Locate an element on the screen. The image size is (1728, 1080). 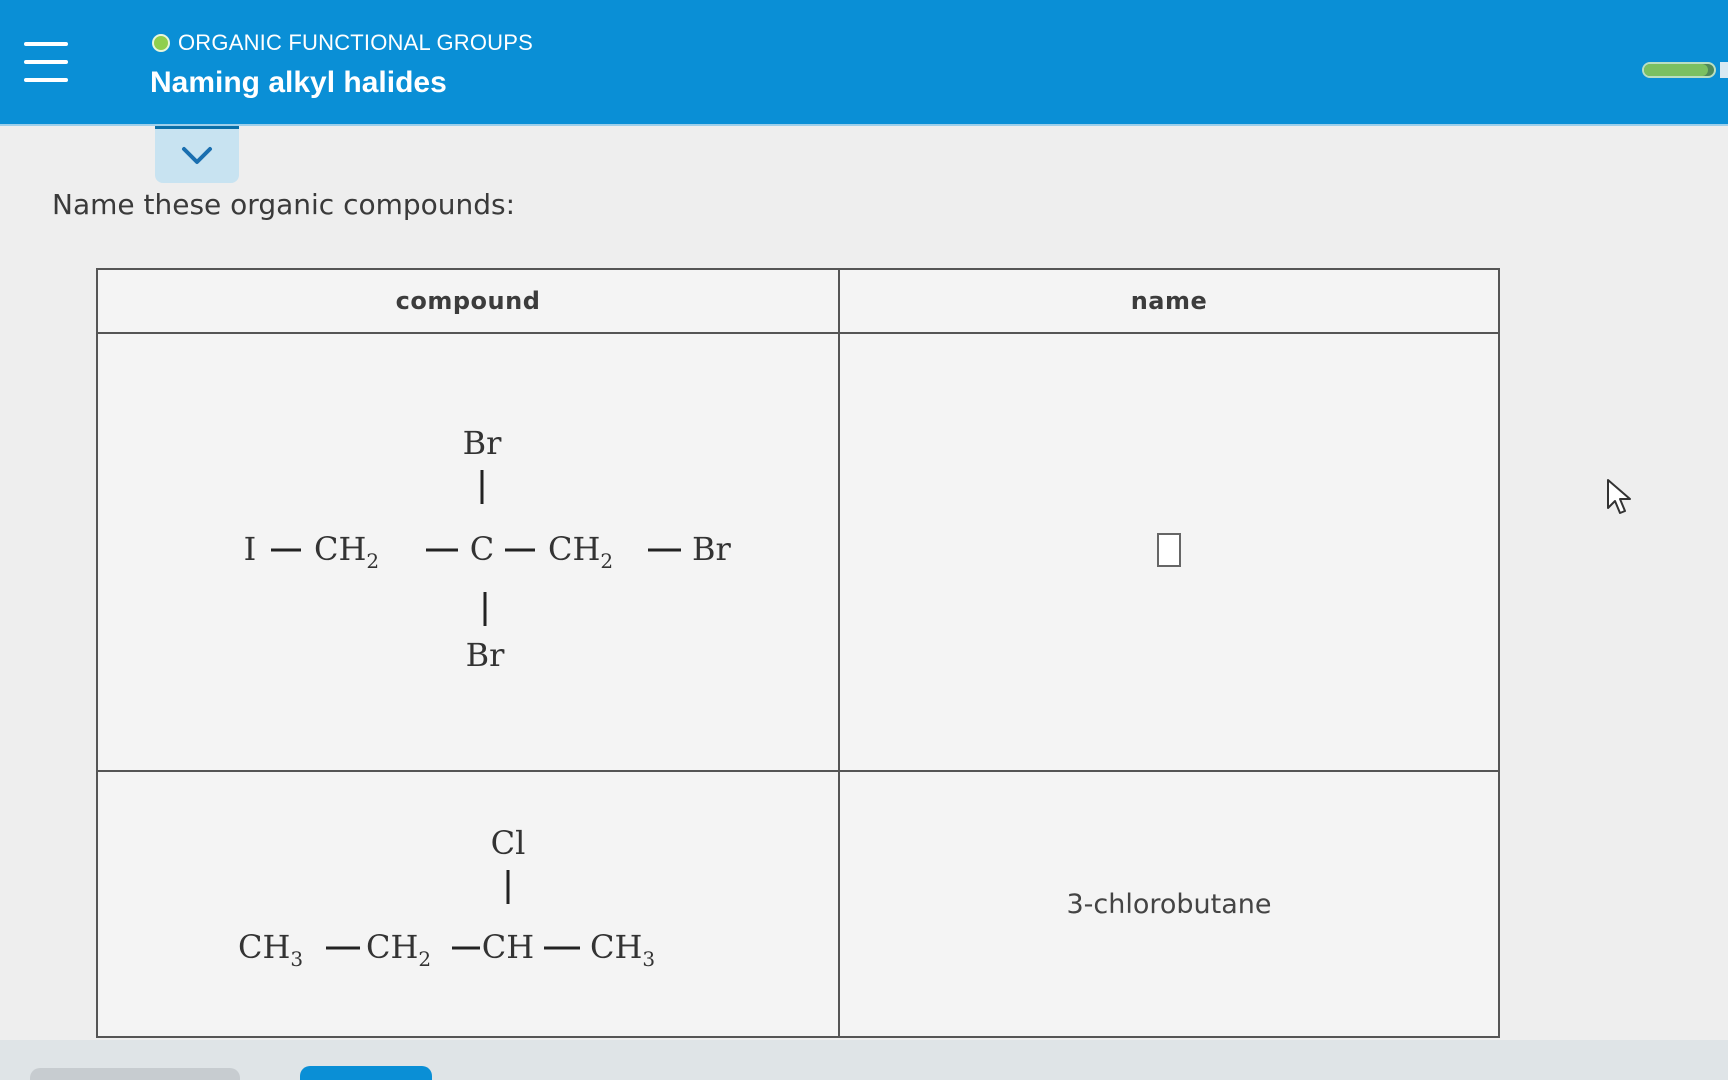
formula-atom: C is located at coordinates (482, 549).